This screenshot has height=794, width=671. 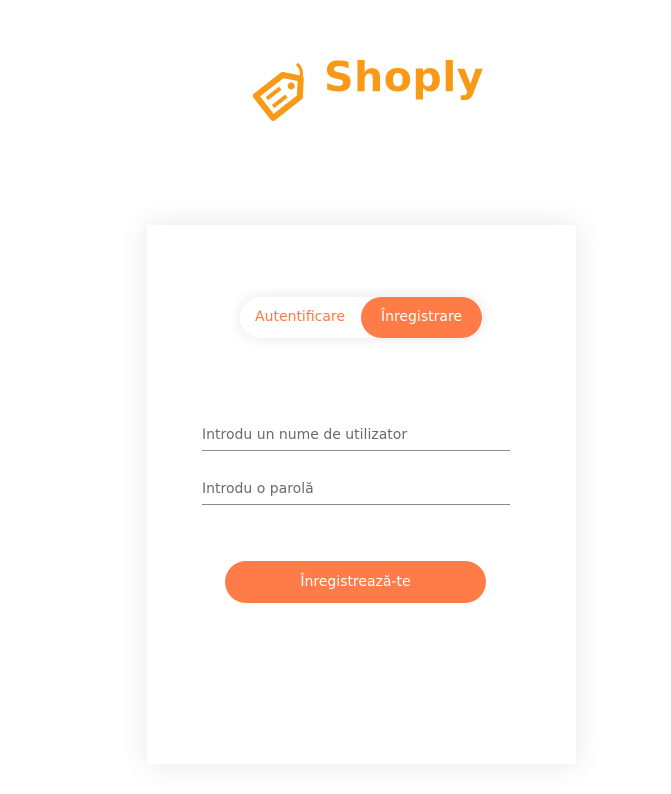 What do you see at coordinates (421, 317) in the screenshot?
I see `tab-register: Înregistrare` at bounding box center [421, 317].